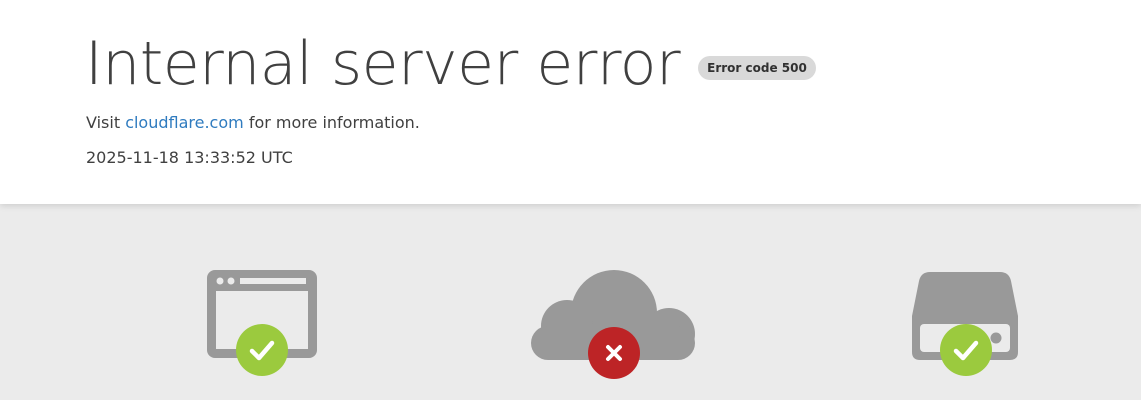  I want to click on error-x-icon, so click(614, 353).